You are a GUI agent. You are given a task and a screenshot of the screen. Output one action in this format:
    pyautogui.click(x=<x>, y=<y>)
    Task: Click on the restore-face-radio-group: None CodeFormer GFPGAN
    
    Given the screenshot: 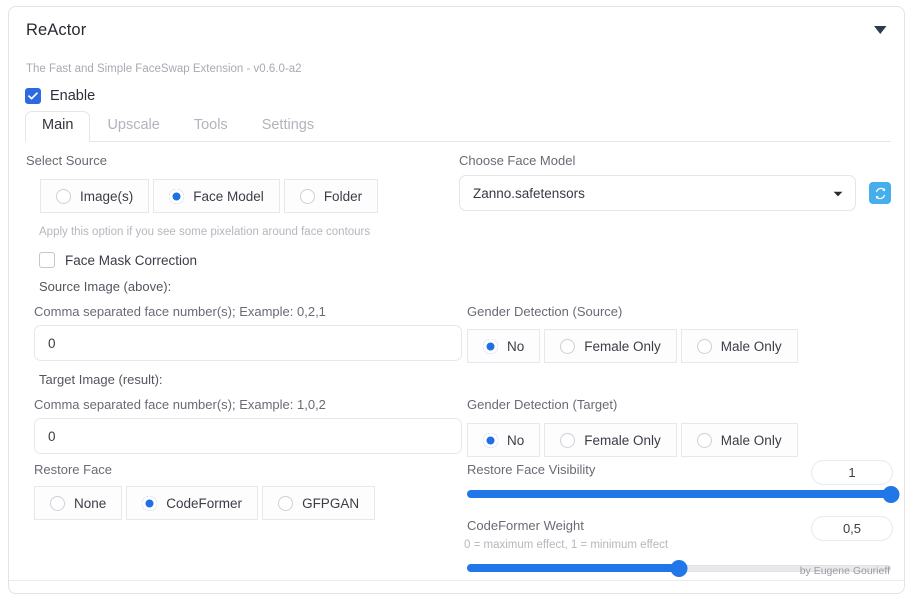 What is the action you would take?
    pyautogui.click(x=205, y=503)
    